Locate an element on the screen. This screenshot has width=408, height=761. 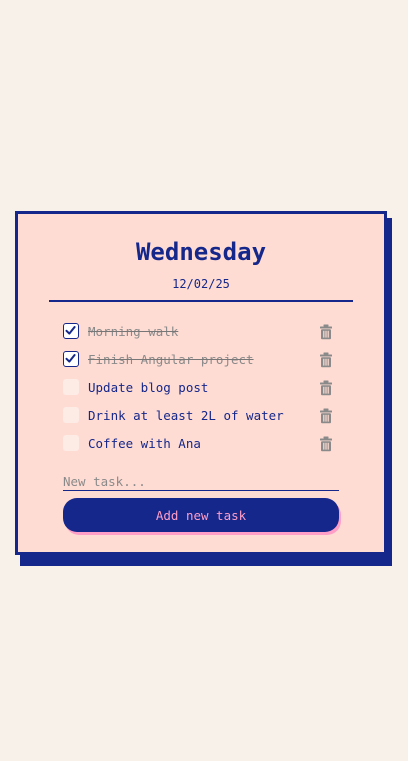
add-task-button: Add new task is located at coordinates (201, 515).